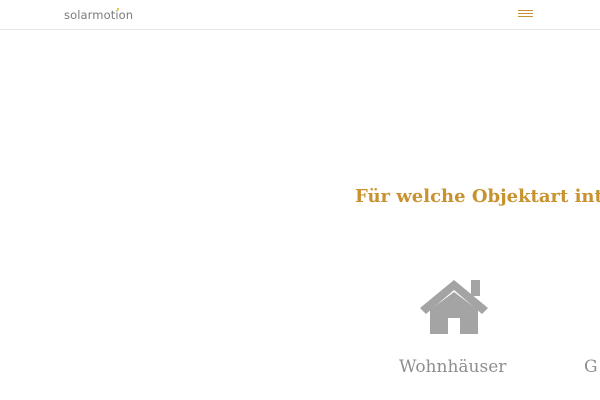 The width and height of the screenshot is (600, 400). Describe the element at coordinates (590, 327) in the screenshot. I see `option-partial: G` at that location.